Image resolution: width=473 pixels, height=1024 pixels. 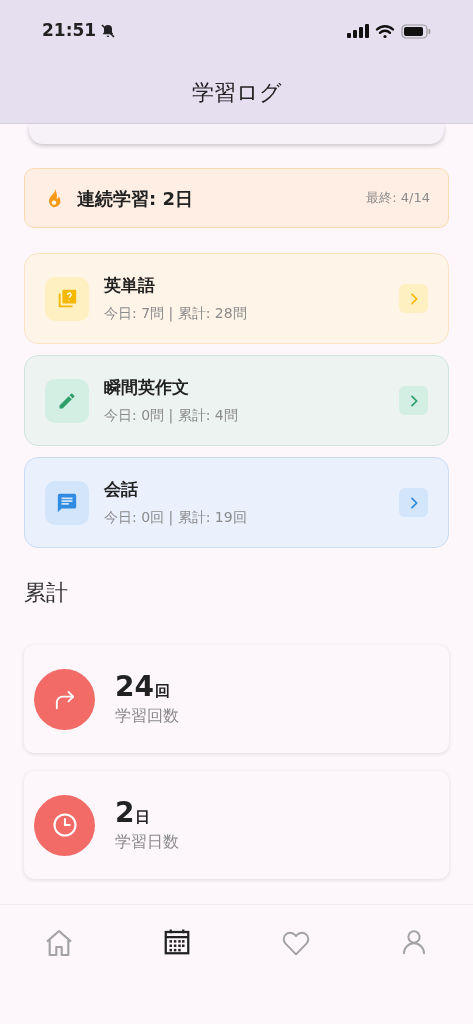 What do you see at coordinates (175, 313) in the screenshot?
I see `category-stats: 今日: 7問 | 累計: 28問` at bounding box center [175, 313].